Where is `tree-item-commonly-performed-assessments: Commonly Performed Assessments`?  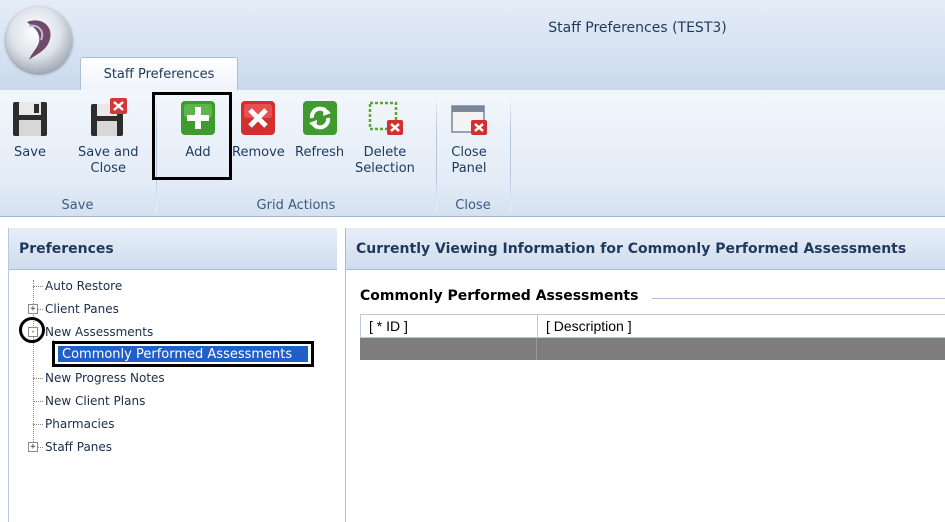 tree-item-commonly-performed-assessments: Commonly Performed Assessments is located at coordinates (183, 354).